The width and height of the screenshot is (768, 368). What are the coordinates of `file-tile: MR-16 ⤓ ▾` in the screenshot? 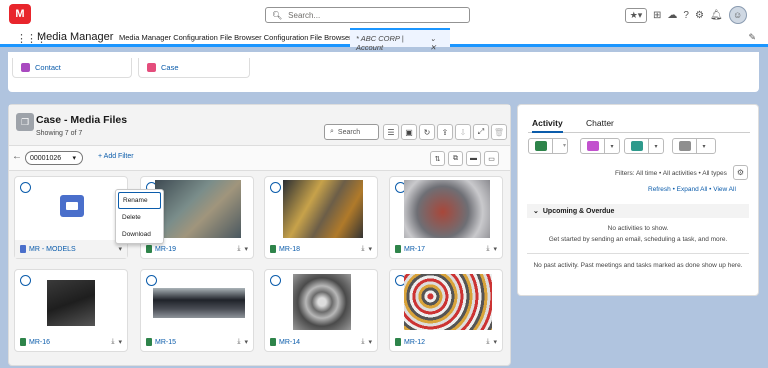 It's located at (71, 310).